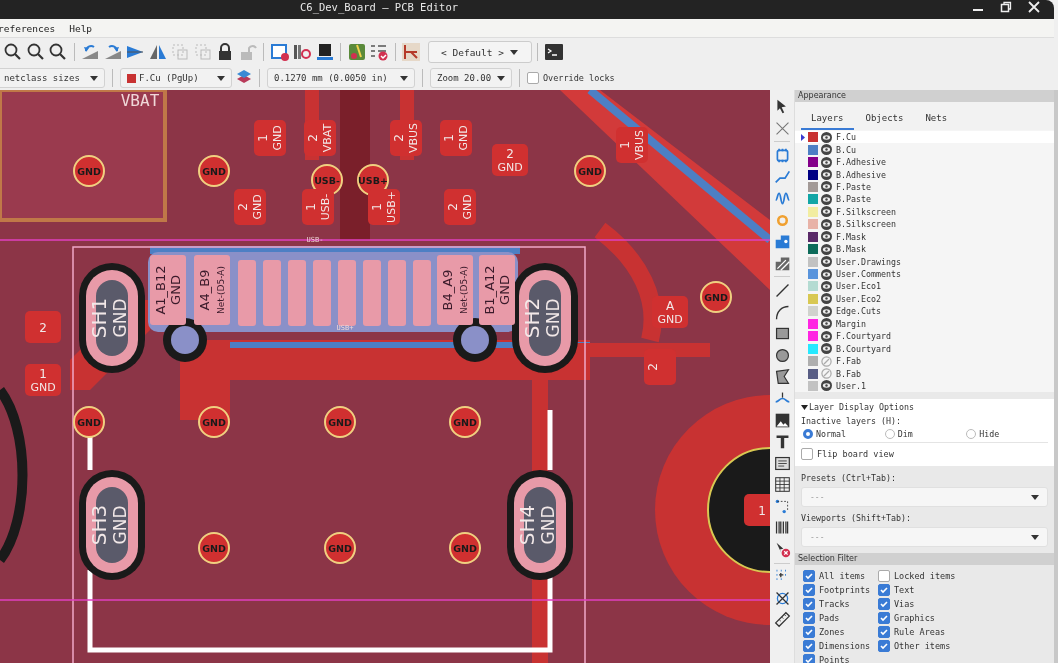  I want to click on layer-row: B.Courtyard, so click(924, 348).